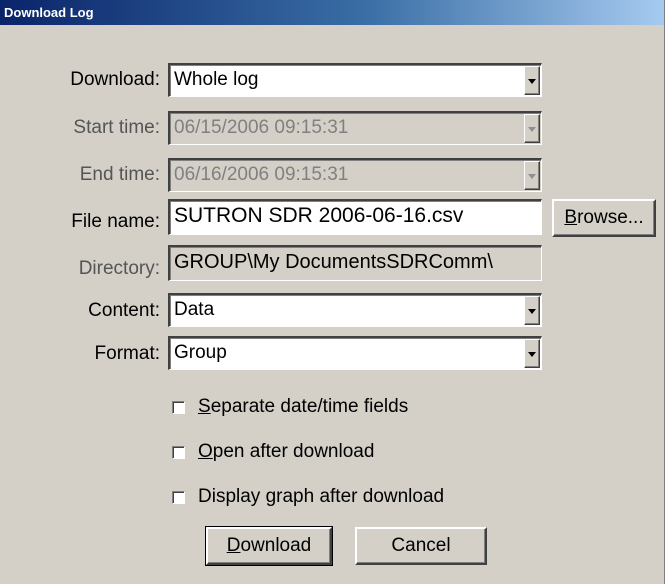 Image resolution: width=668 pixels, height=584 pixels. I want to click on separate-datetime-label: Separate date/time fields, so click(303, 407).